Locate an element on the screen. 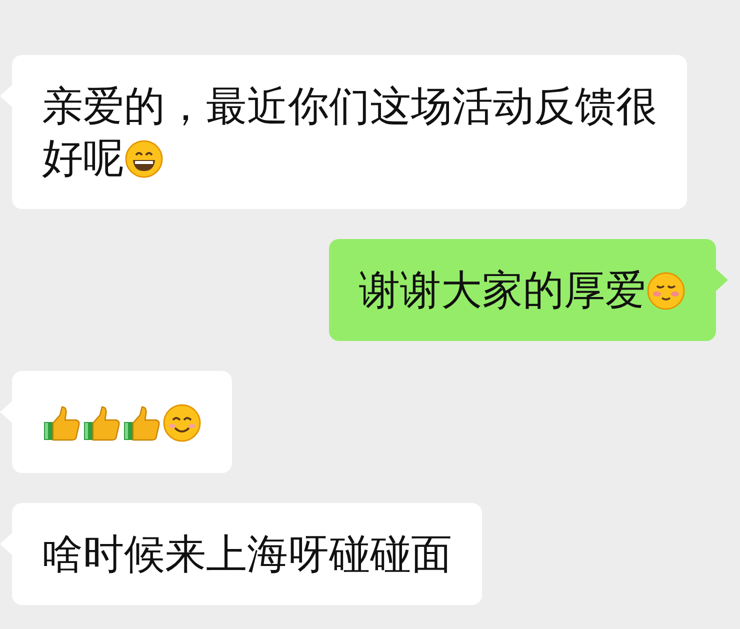 The height and width of the screenshot is (629, 740). message-text: 啥时候来上海呀碰碰面 is located at coordinates (247, 554).